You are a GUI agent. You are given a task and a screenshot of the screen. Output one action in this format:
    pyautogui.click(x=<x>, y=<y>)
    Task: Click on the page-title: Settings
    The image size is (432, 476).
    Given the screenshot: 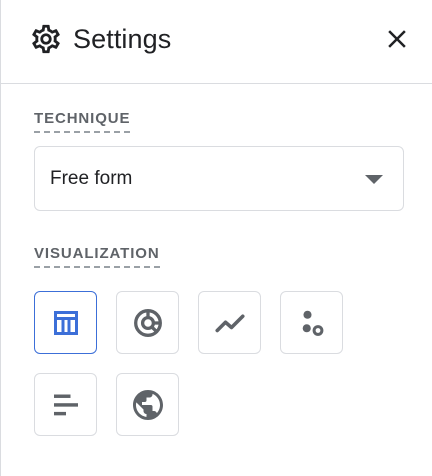 What is the action you would take?
    pyautogui.click(x=122, y=39)
    